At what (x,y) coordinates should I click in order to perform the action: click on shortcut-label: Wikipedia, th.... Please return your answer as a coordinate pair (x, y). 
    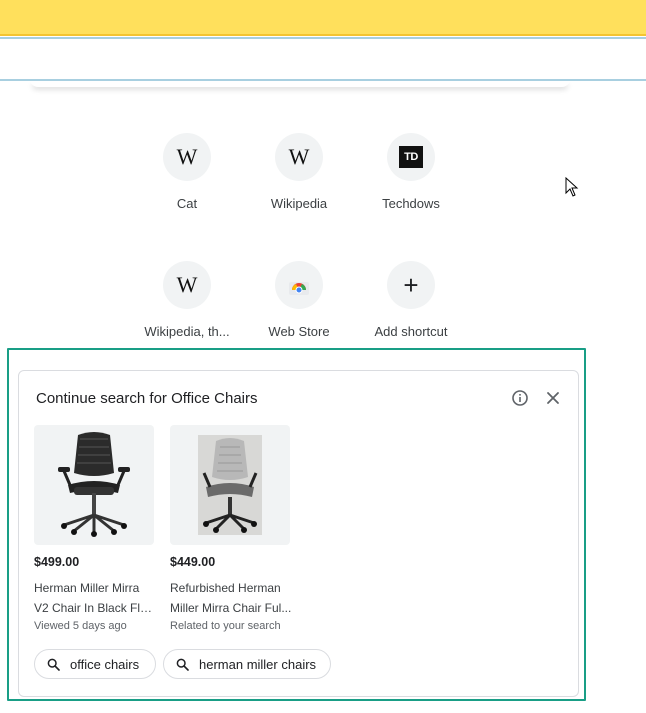
    Looking at the image, I should click on (187, 331).